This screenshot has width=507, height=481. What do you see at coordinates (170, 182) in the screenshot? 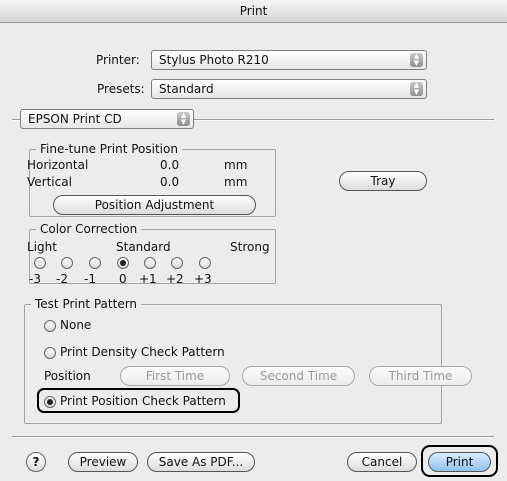
I see `vertical-value: 0.0` at bounding box center [170, 182].